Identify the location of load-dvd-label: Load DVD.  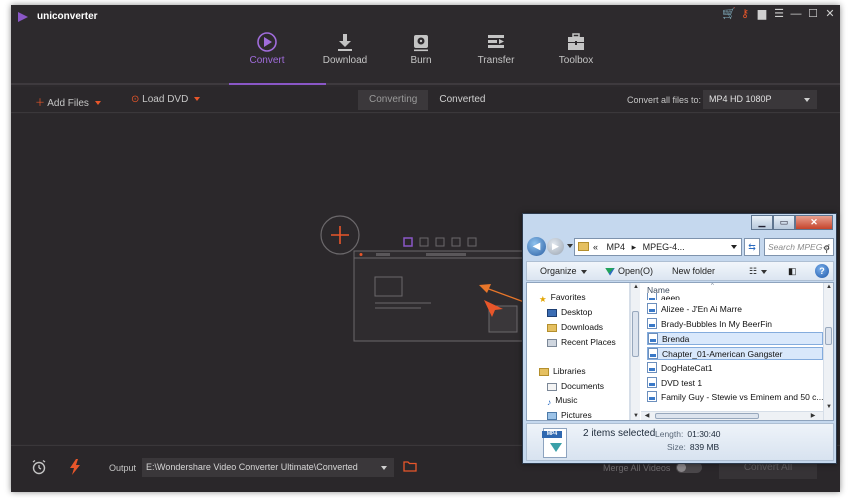
(165, 99).